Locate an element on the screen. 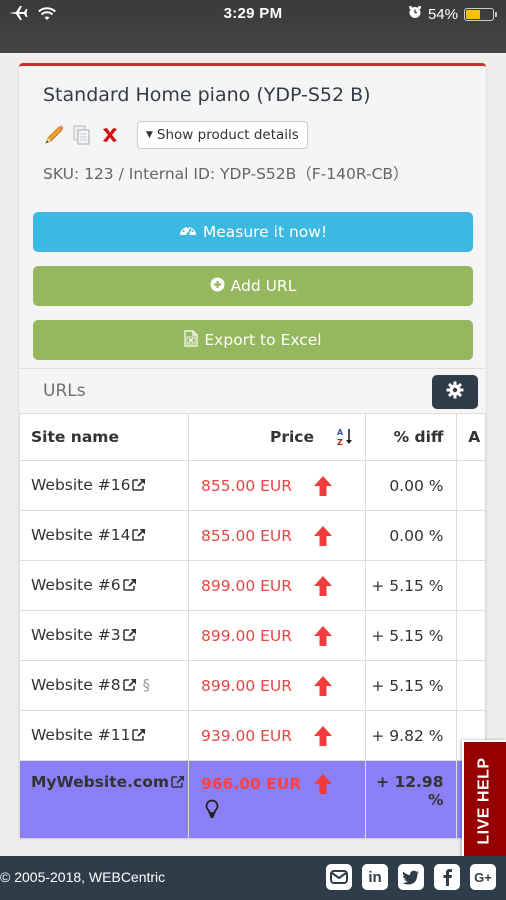 Image resolution: width=506 pixels, height=900 pixels. linkedin-icon: in is located at coordinates (375, 877).